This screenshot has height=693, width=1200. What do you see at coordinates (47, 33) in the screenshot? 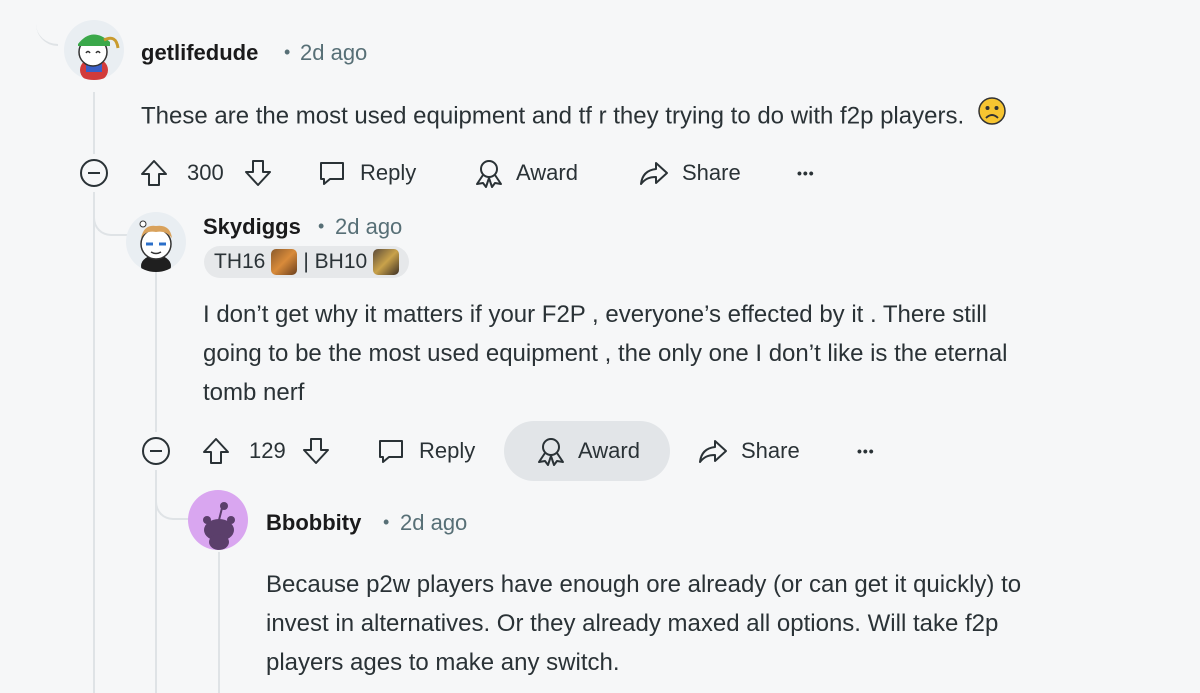
I see `thread-connector-top` at bounding box center [47, 33].